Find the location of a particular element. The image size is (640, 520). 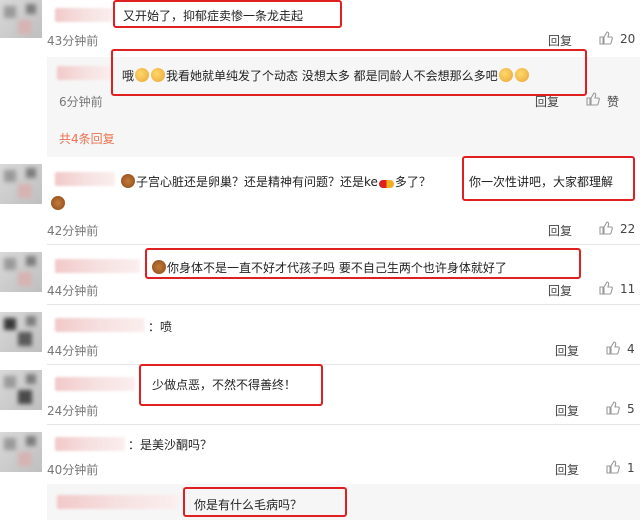

like-count: 20 is located at coordinates (628, 39).